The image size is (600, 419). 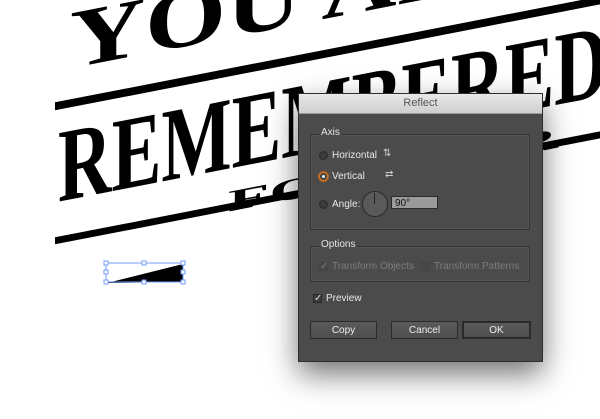 I want to click on angle-label: Angle:, so click(x=346, y=204).